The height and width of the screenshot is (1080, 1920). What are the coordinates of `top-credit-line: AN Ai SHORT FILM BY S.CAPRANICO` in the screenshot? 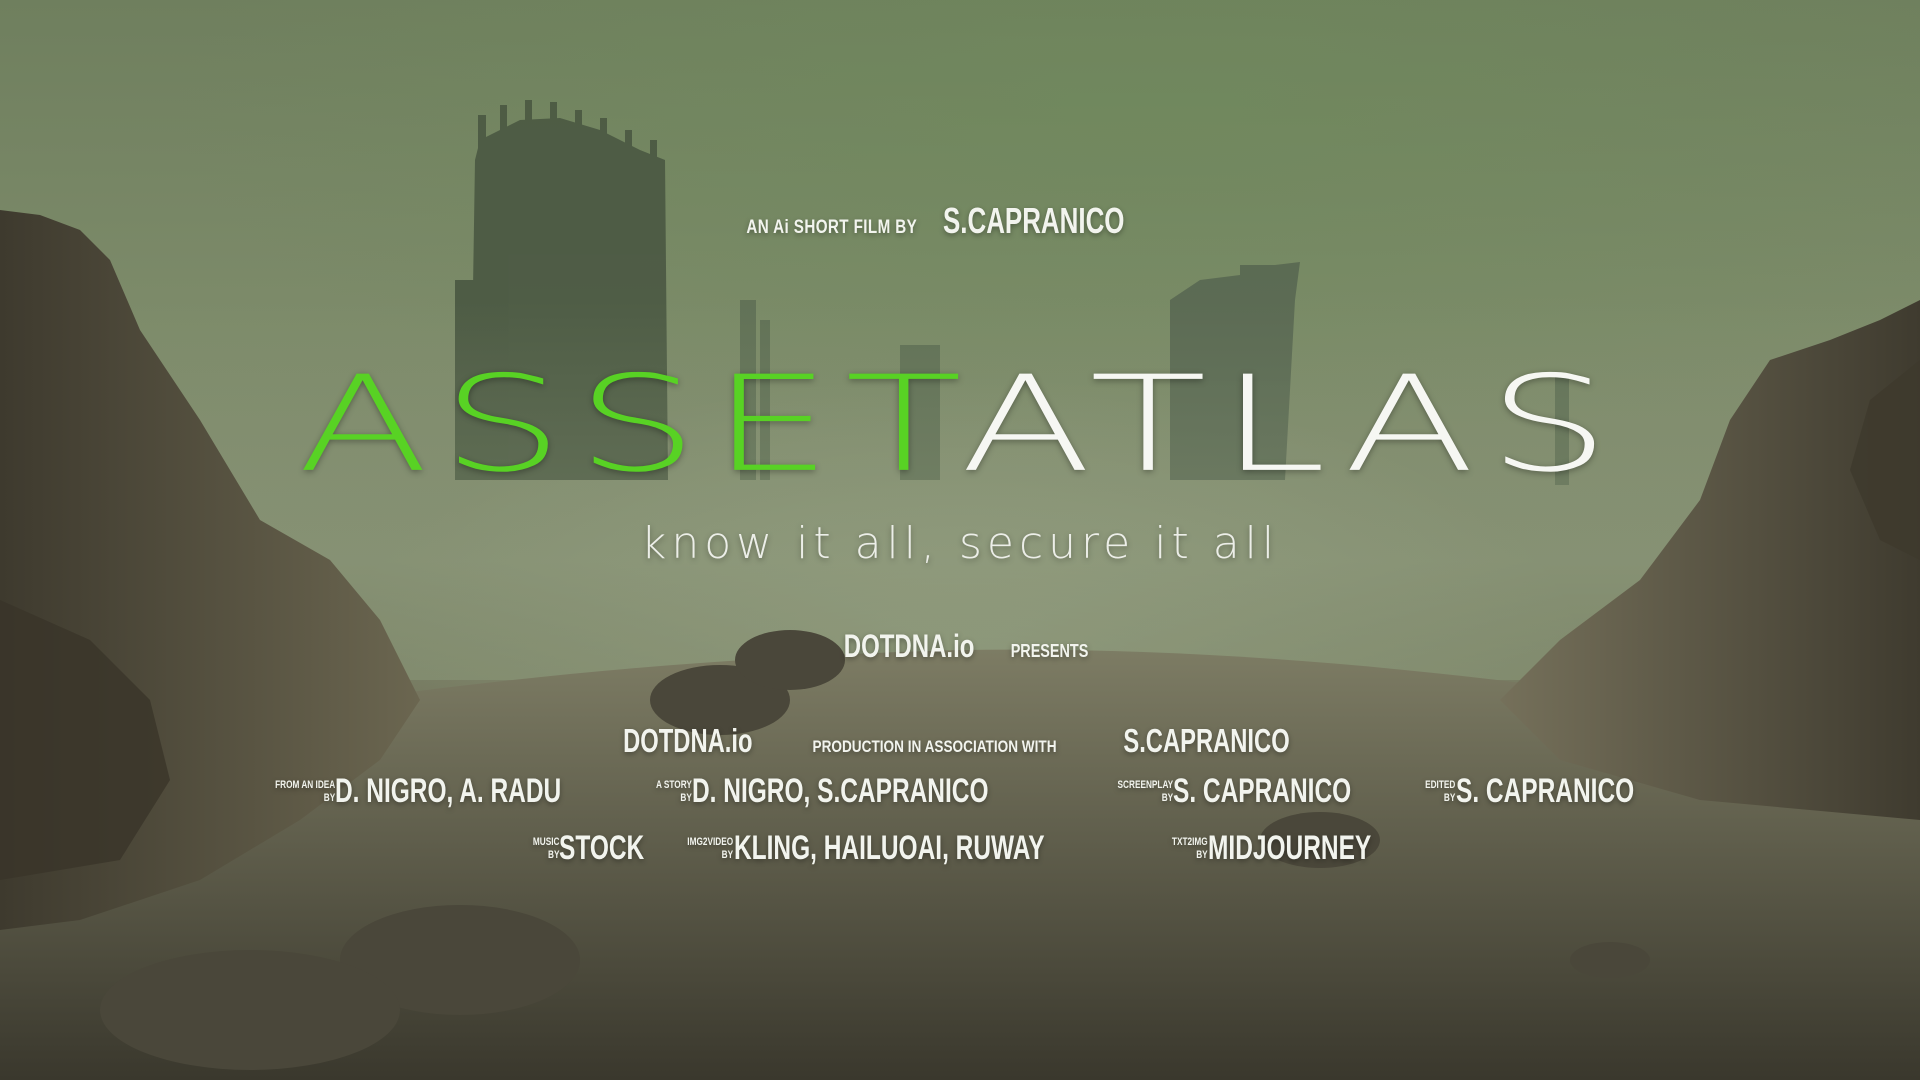 It's located at (960, 221).